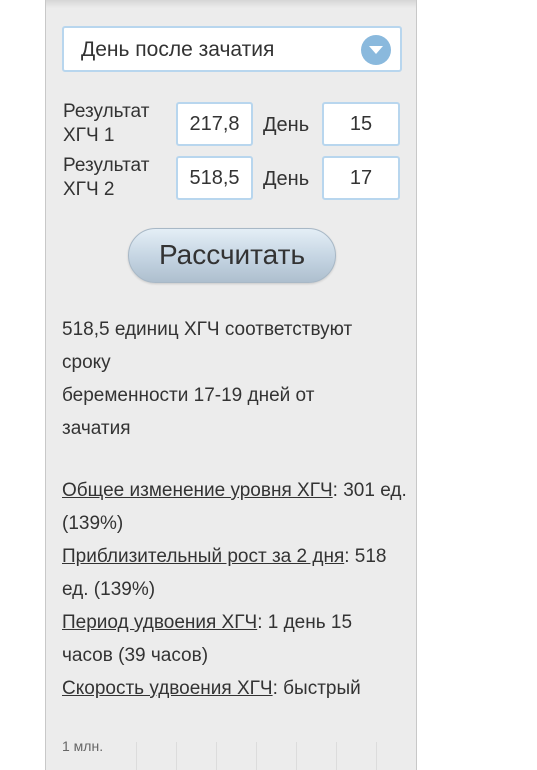 This screenshot has width=537, height=770. I want to click on chart-y-axis-label: 1 млн., so click(83, 746).